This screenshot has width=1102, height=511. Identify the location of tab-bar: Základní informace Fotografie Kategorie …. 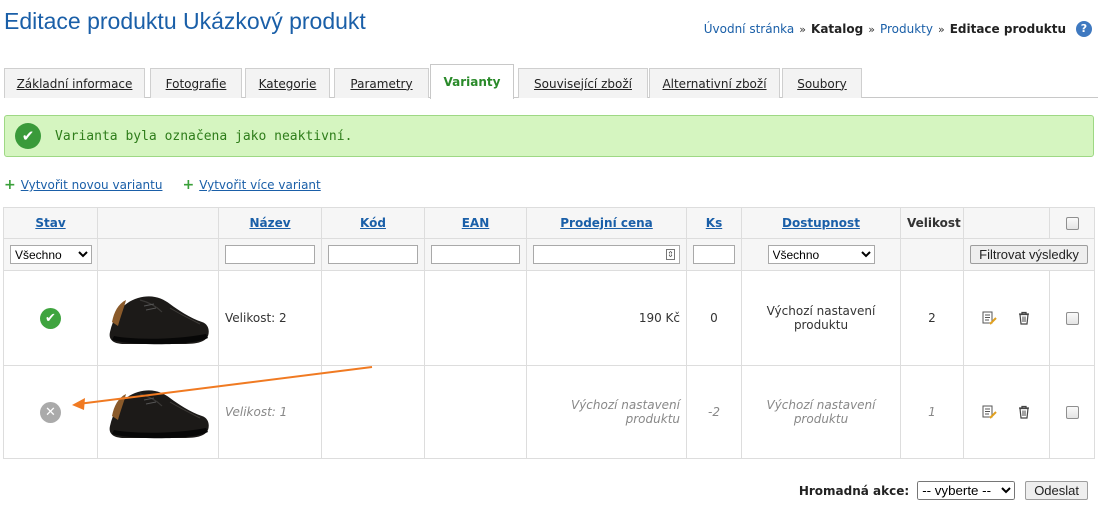
(551, 81).